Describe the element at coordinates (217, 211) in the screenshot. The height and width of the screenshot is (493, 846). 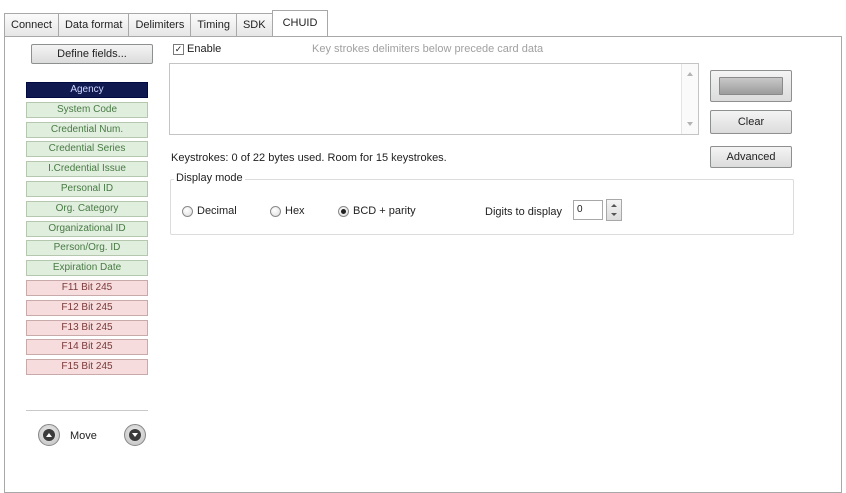
I see `radio-decimal-label: Decimal` at that location.